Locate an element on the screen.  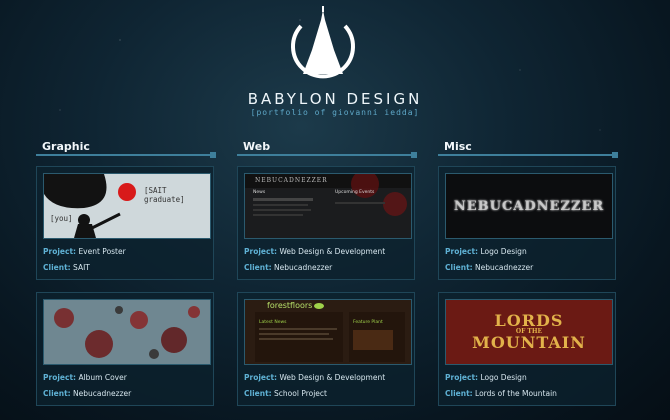
forest-latest-news: Latest News is located at coordinates (273, 322).